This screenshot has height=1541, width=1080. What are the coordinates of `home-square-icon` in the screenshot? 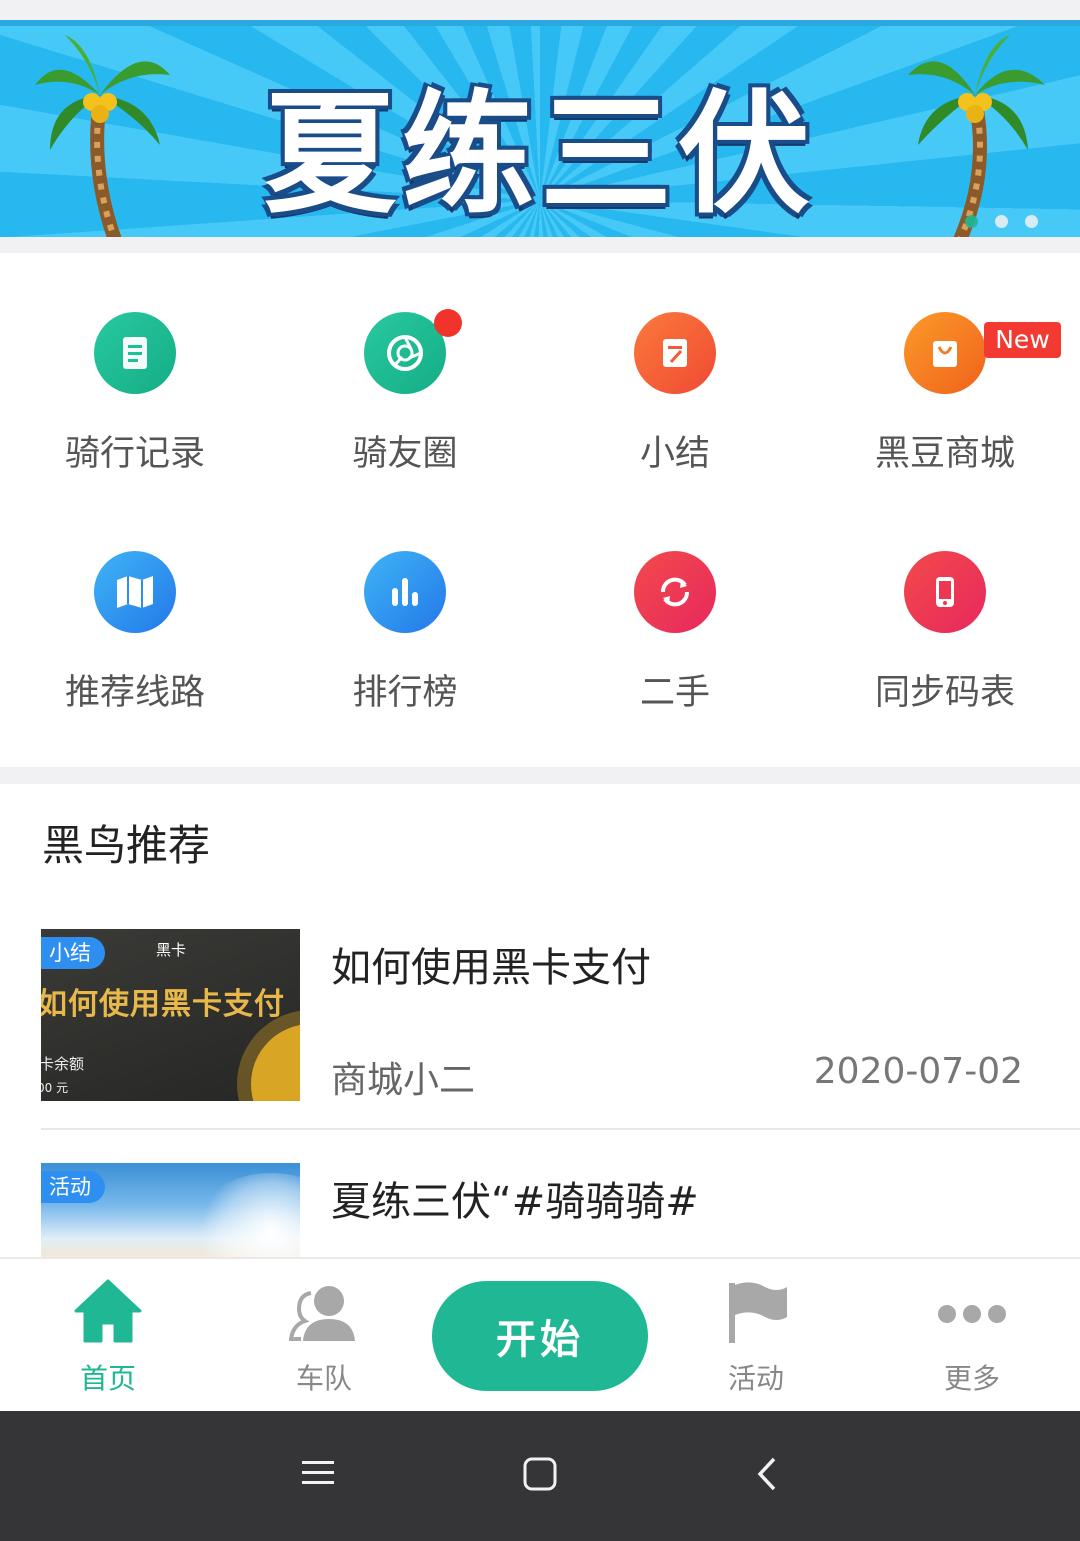 It's located at (540, 1474).